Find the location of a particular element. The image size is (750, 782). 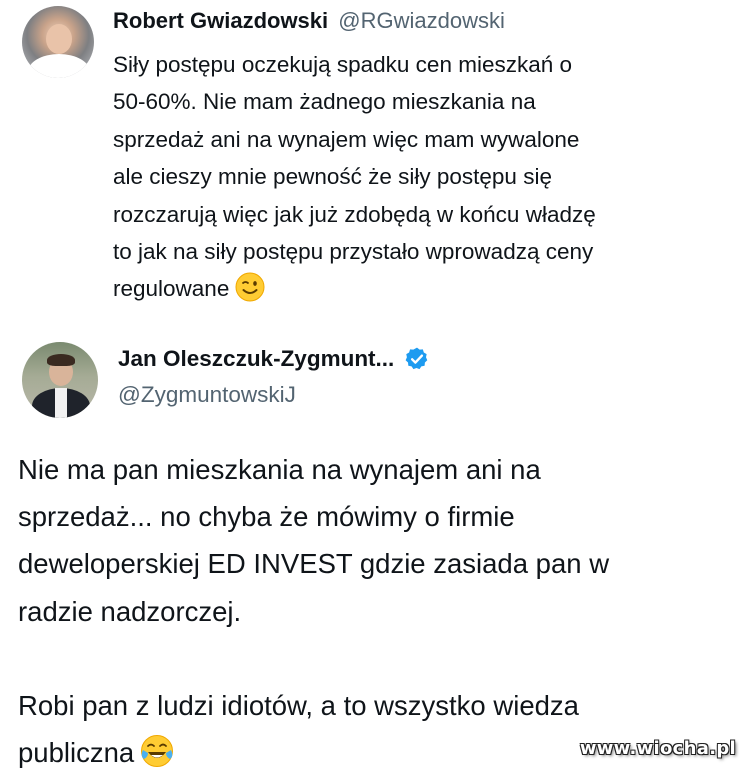

tweet-text-line: Nie ma pan mieszkania na wynajem ani na is located at coordinates (279, 469).